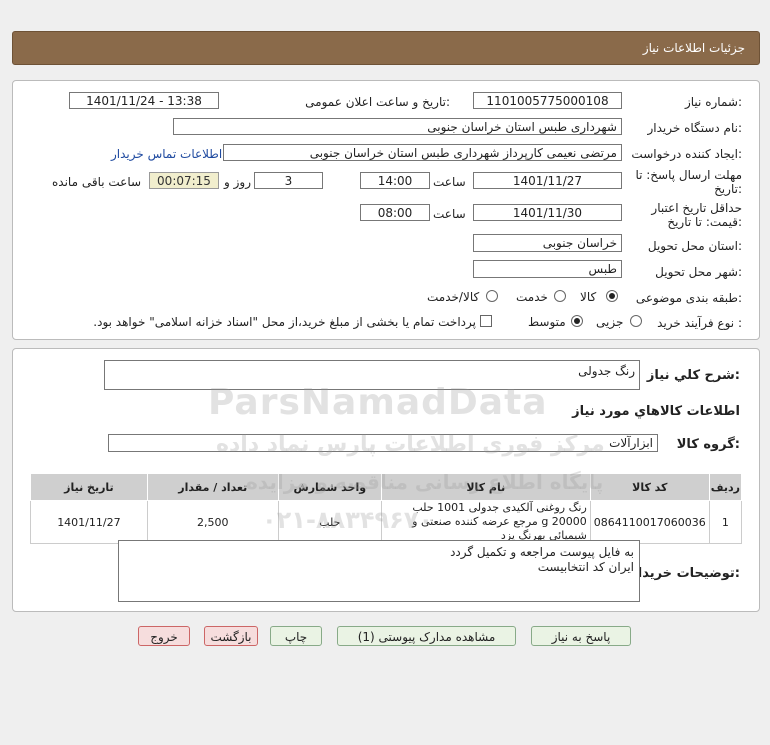 The image size is (770, 745). Describe the element at coordinates (694, 246) in the screenshot. I see `province-label: استان محل تحویل:` at that location.